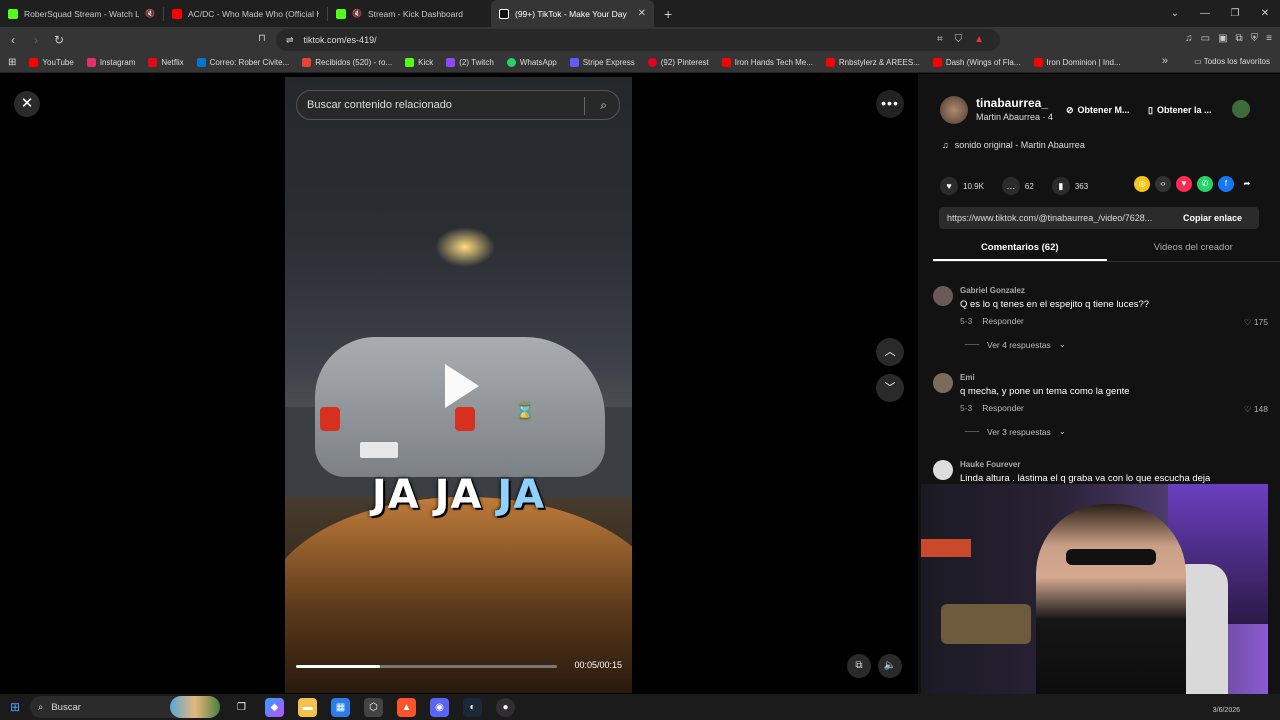 The width and height of the screenshot is (1280, 720). I want to click on translate-icon: ⌗, so click(940, 39).